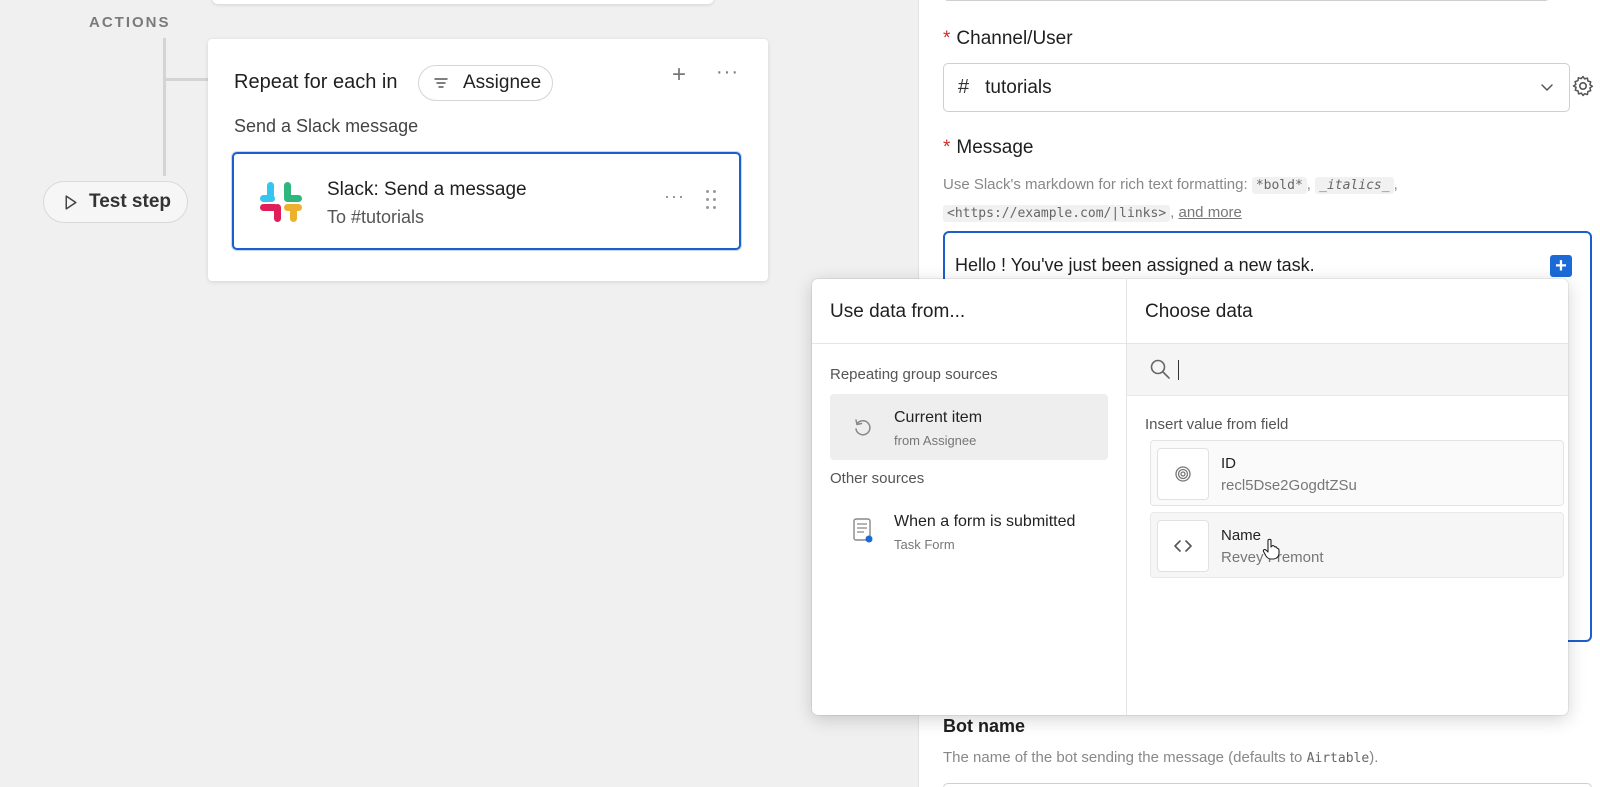  I want to click on code-brackets-icon, so click(1183, 546).